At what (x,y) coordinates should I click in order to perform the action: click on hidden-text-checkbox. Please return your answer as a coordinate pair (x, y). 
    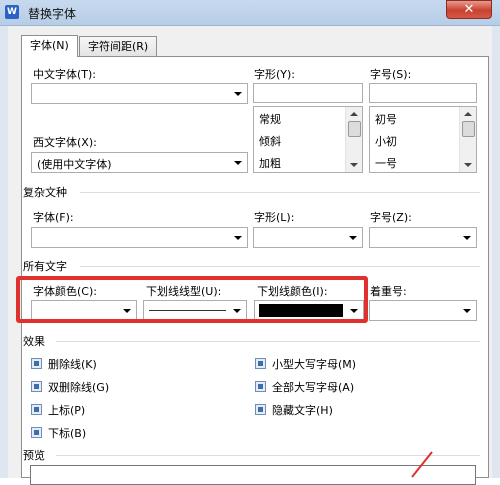
    Looking at the image, I should click on (260, 409).